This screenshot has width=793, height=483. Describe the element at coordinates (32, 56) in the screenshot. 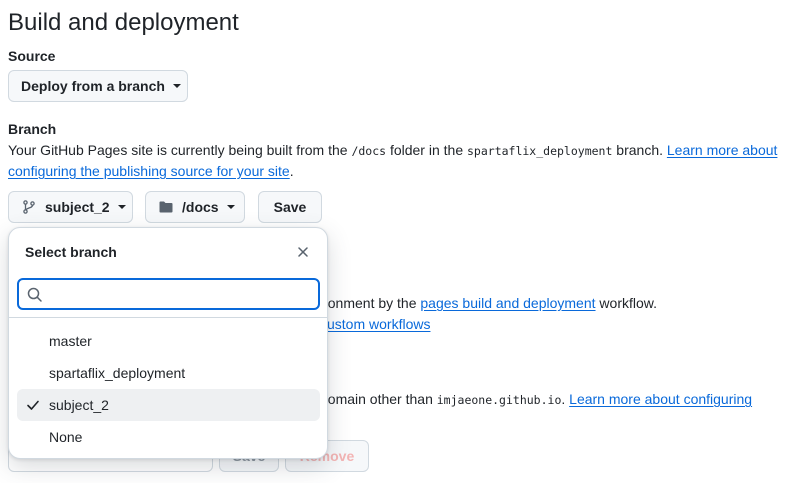

I see `source-label: Source` at that location.